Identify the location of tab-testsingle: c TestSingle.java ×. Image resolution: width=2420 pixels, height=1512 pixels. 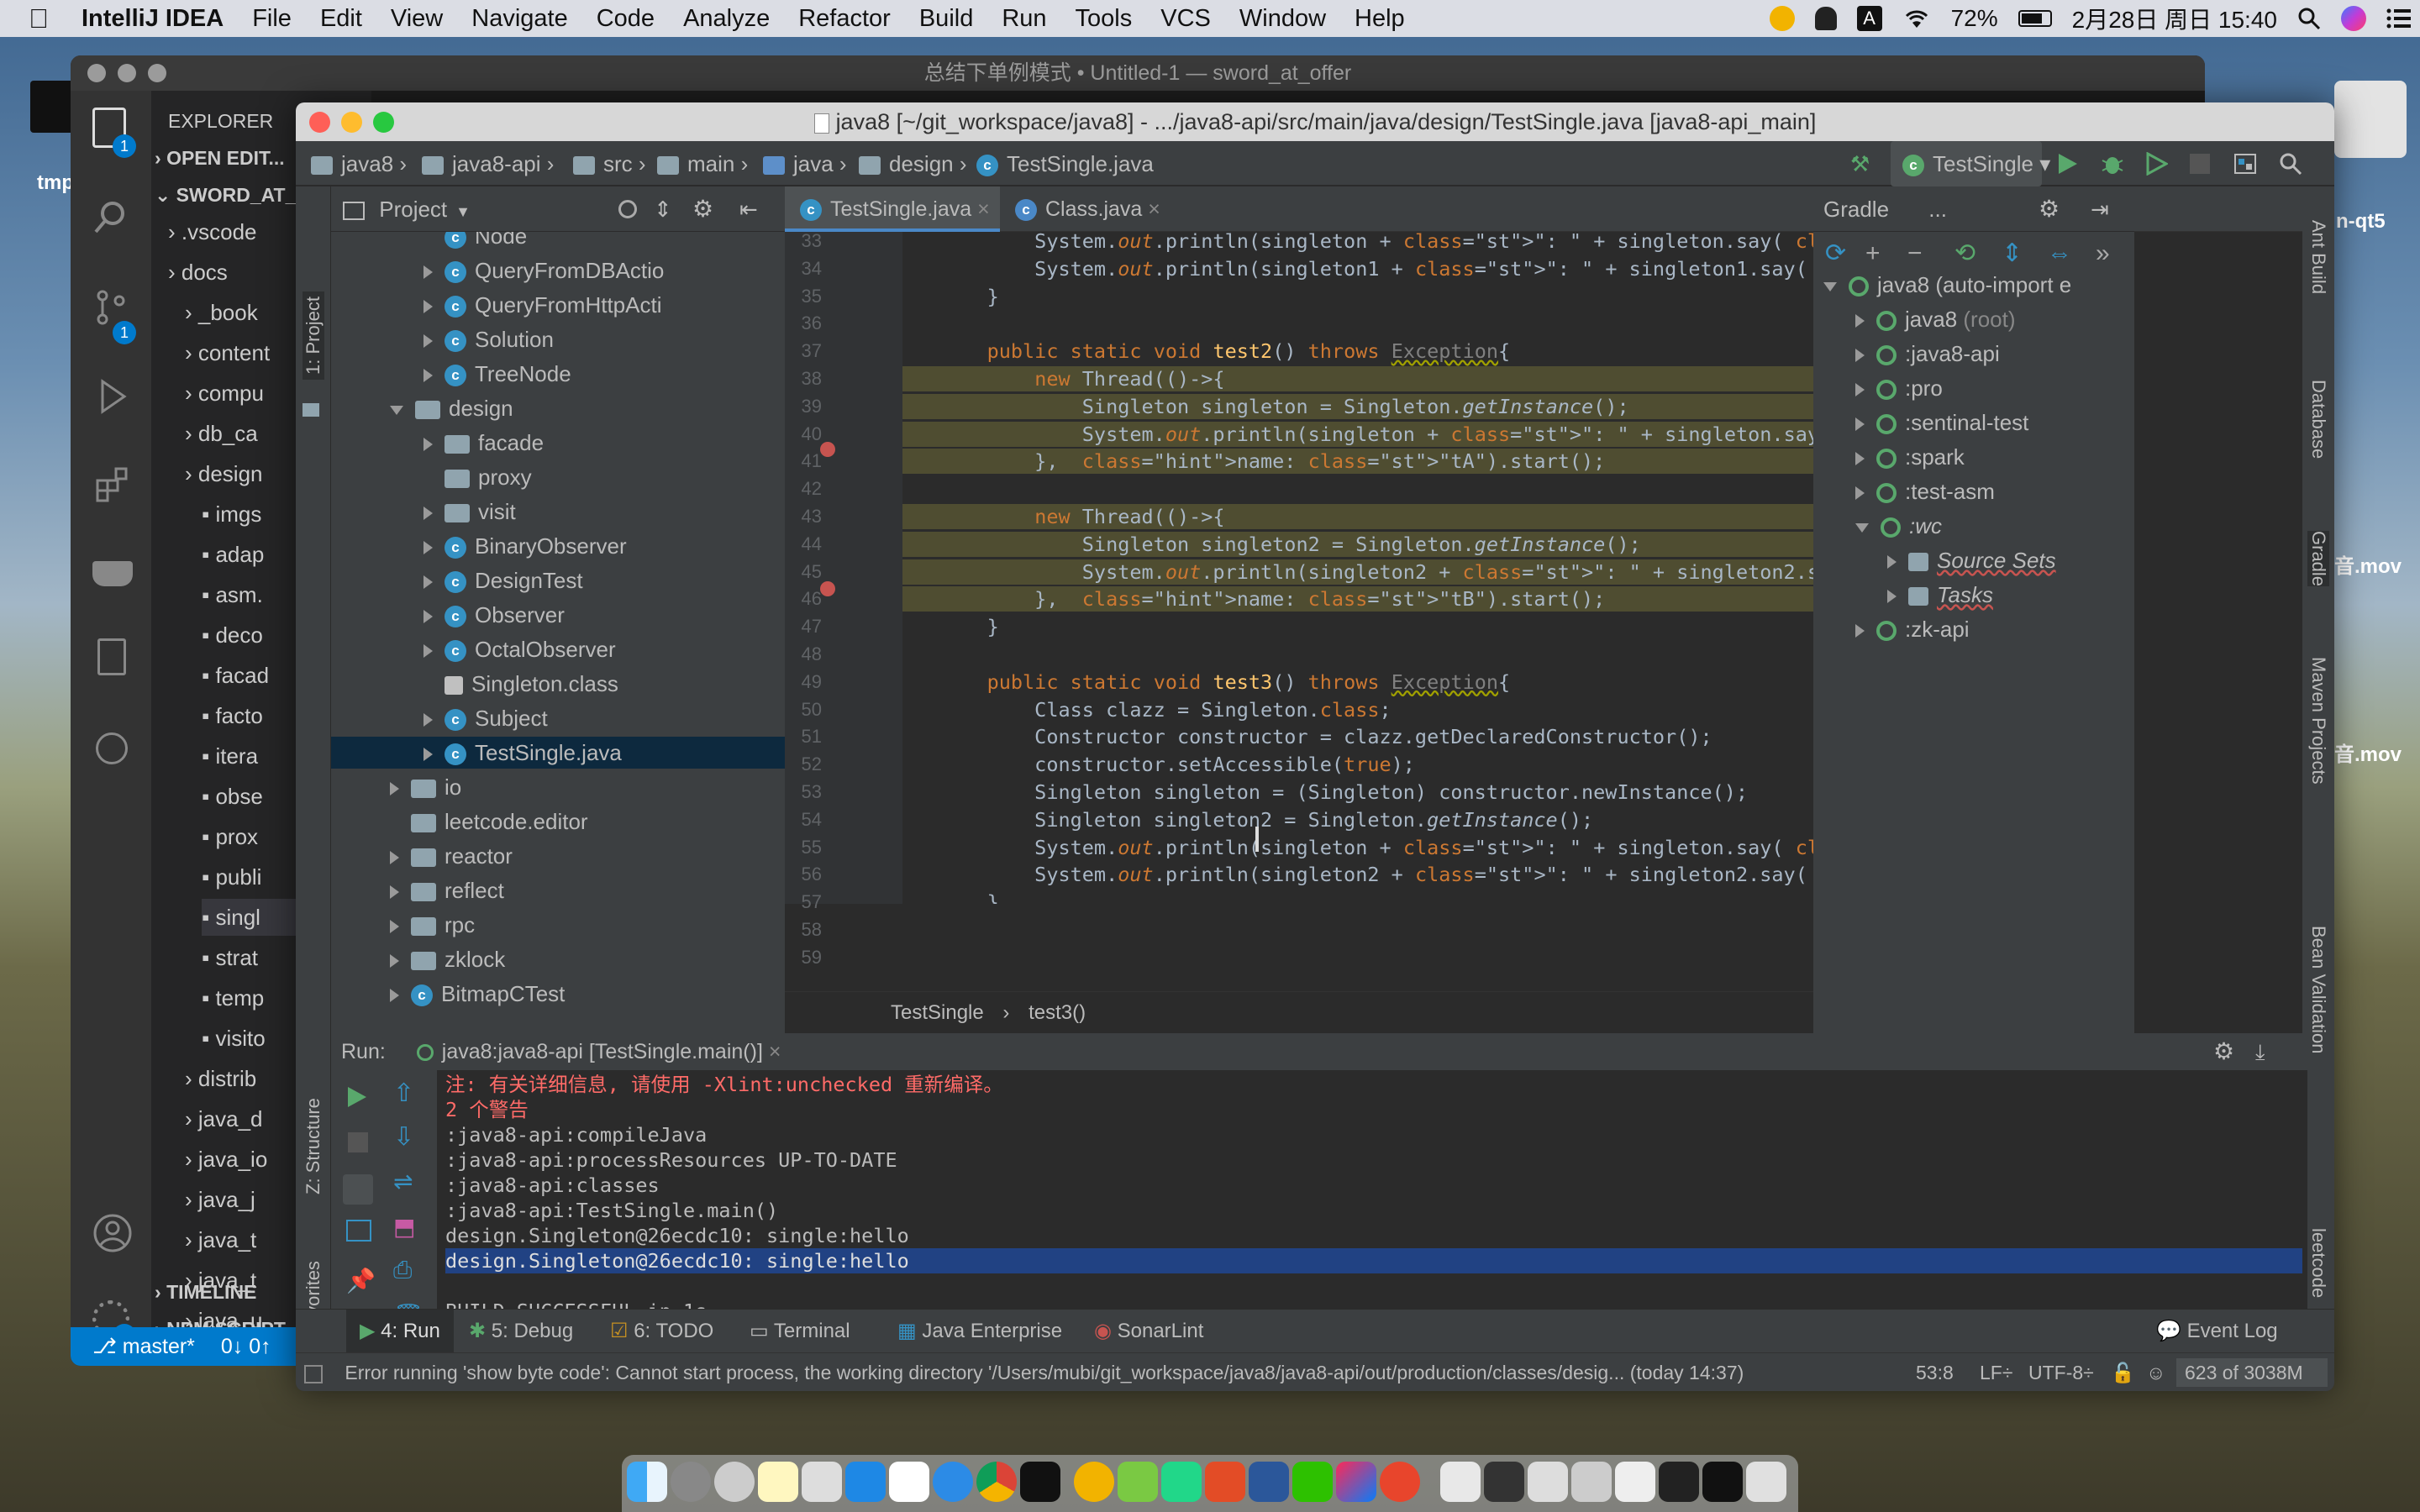
(893, 209).